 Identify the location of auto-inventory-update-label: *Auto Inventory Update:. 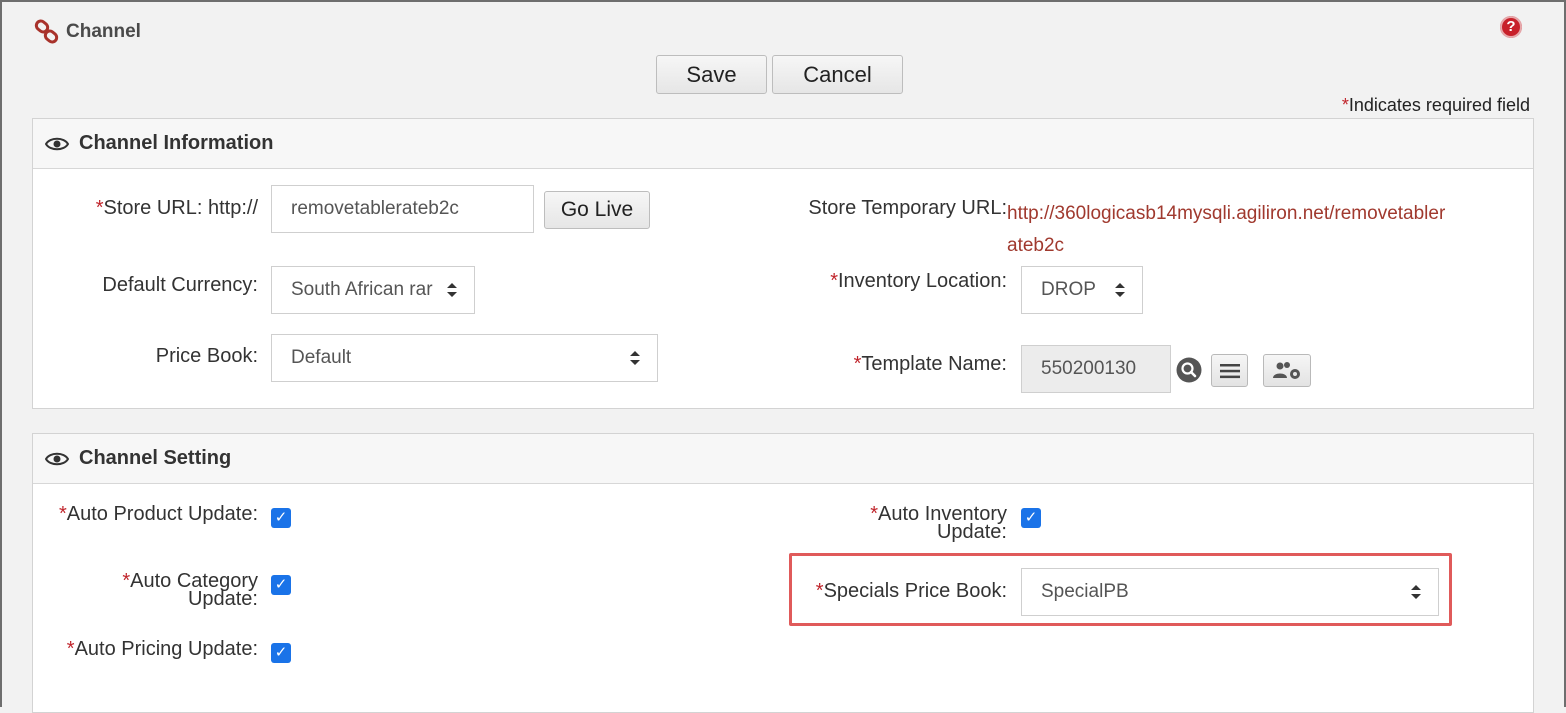
(938, 523).